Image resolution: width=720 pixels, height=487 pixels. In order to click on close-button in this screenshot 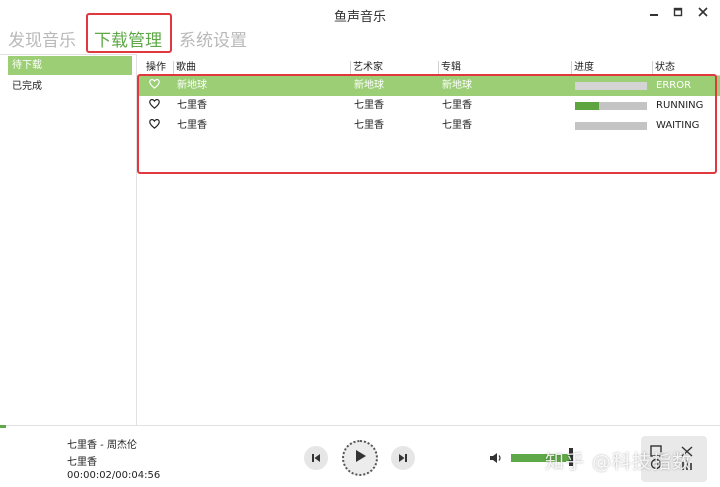, I will do `click(703, 13)`.